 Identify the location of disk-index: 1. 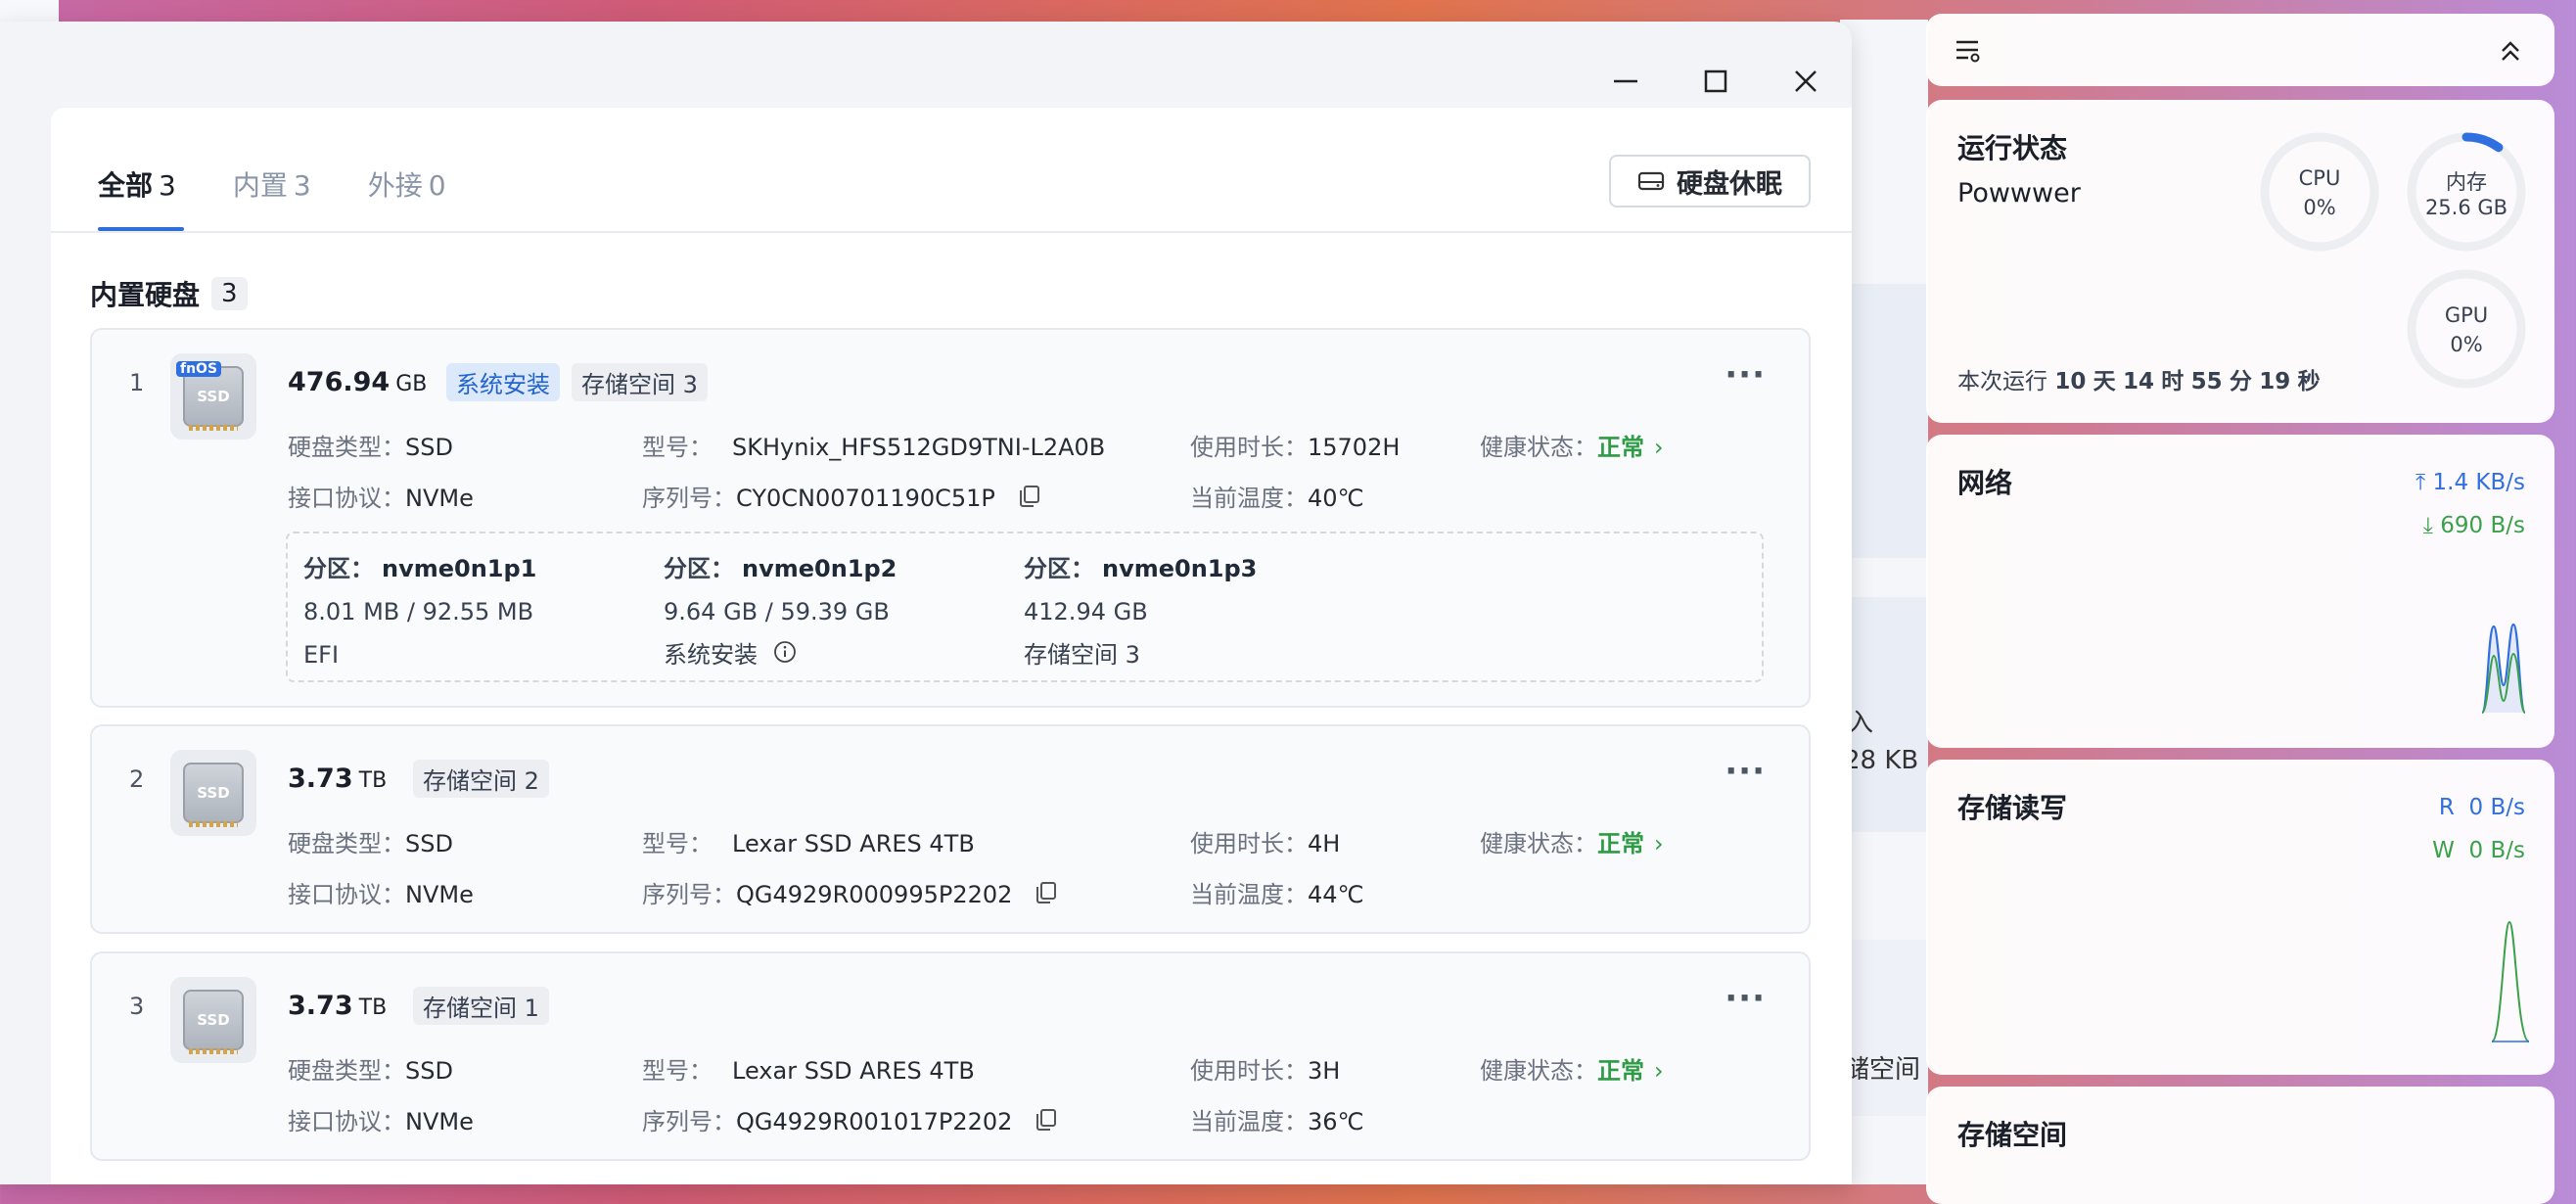
(137, 382).